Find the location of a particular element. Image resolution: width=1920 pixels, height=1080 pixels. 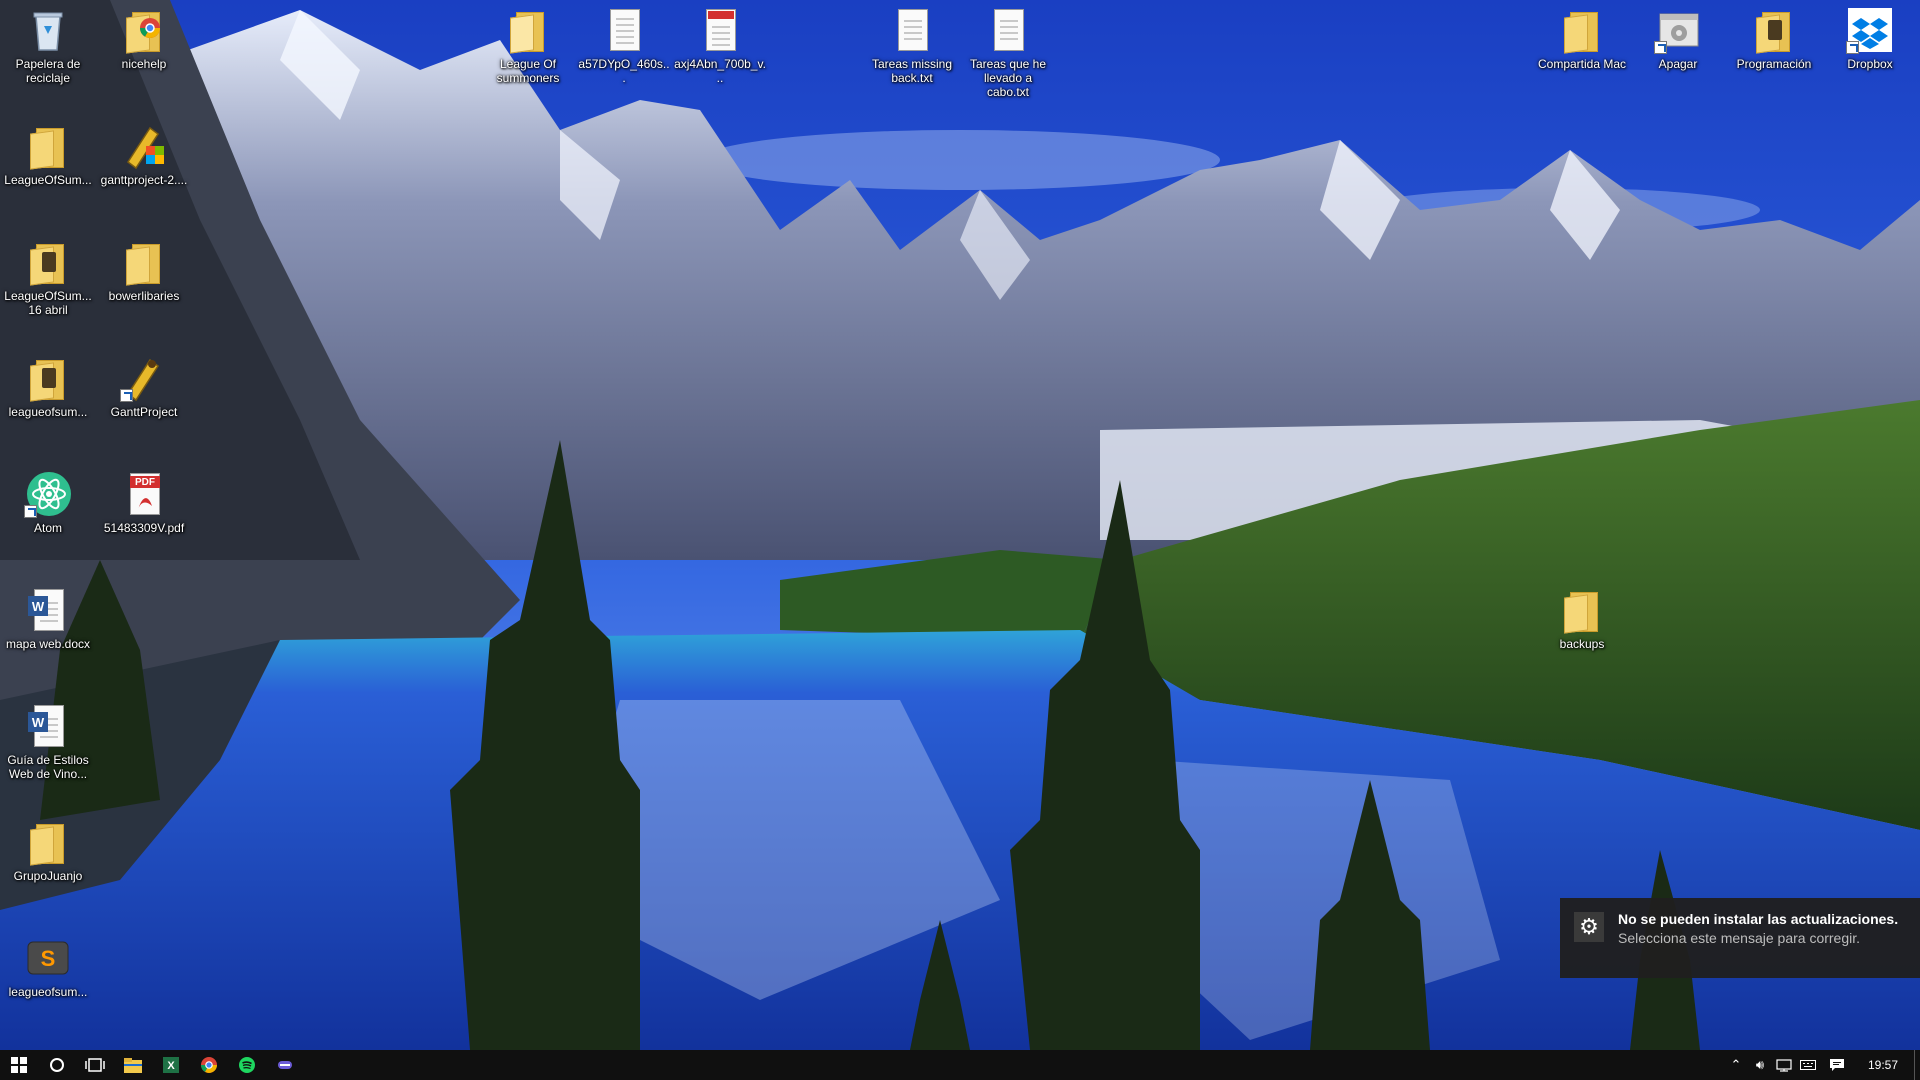

chrome-folder-icon is located at coordinates (144, 30).